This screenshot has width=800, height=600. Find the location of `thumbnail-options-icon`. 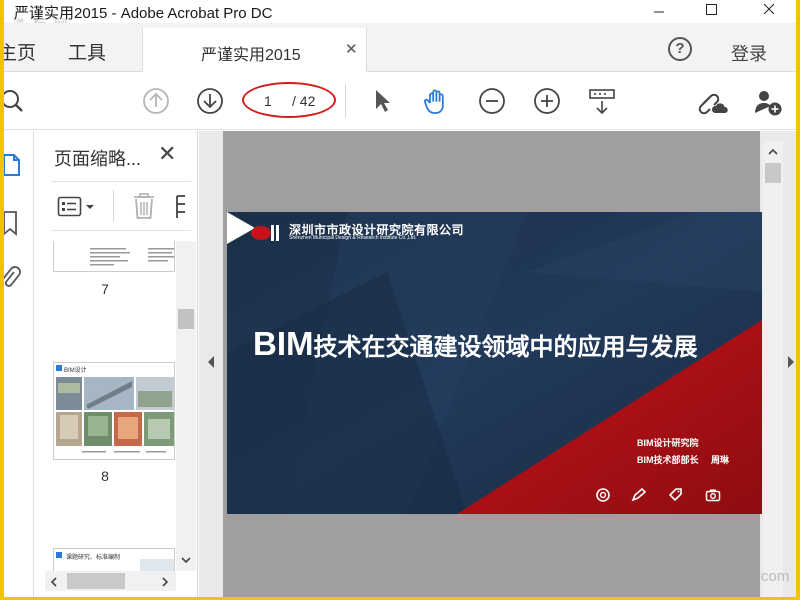

thumbnail-options-icon is located at coordinates (80, 208).